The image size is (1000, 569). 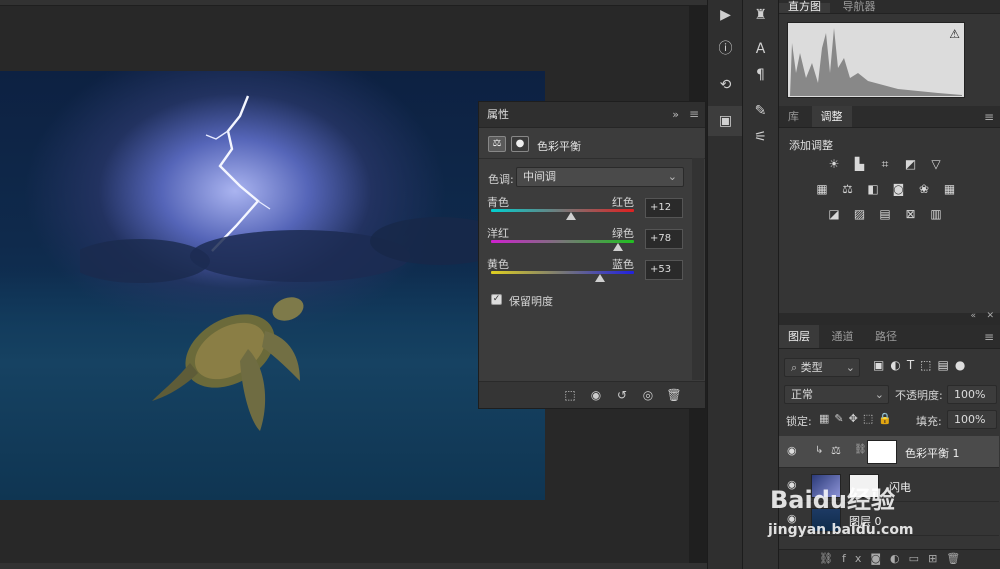 What do you see at coordinates (973, 316) in the screenshot?
I see `collapse-icon: «` at bounding box center [973, 316].